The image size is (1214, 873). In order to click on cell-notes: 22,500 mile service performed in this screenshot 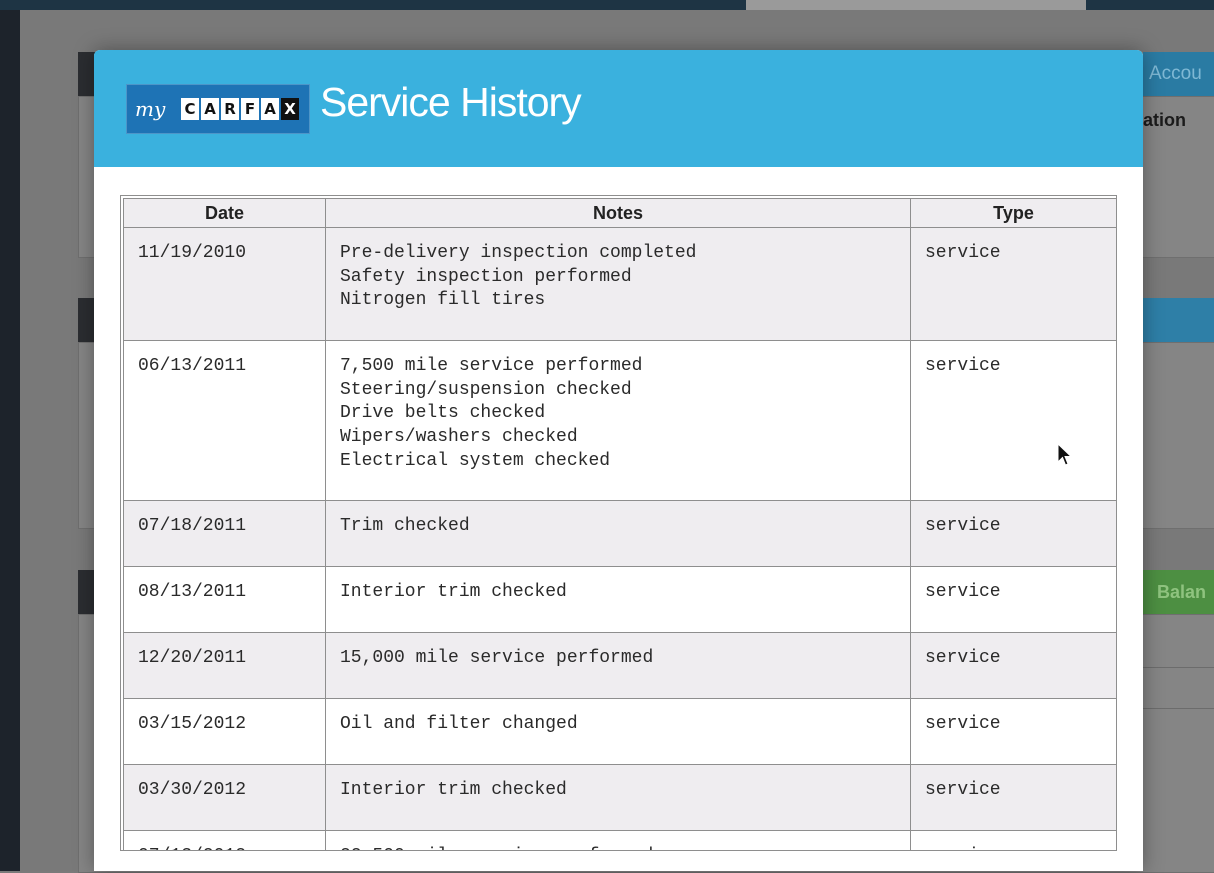, I will do `click(618, 840)`.